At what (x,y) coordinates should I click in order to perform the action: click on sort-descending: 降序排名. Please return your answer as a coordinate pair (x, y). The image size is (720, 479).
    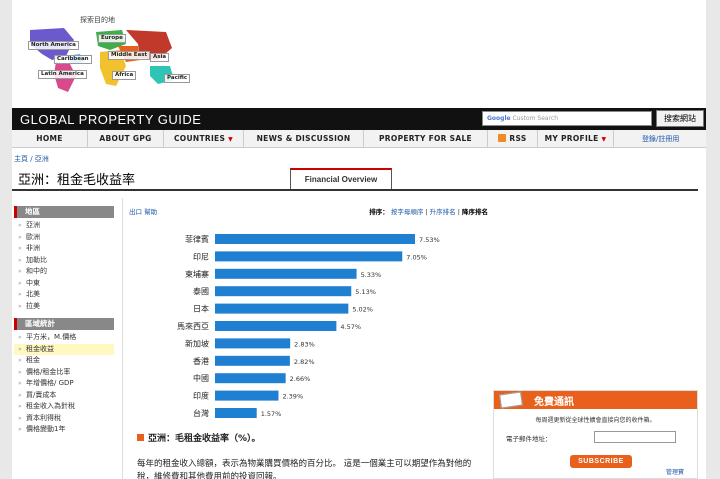
    Looking at the image, I should click on (475, 212).